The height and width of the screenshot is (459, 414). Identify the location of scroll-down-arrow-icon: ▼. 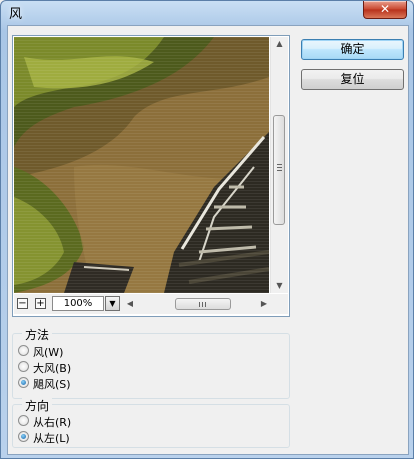
(279, 286).